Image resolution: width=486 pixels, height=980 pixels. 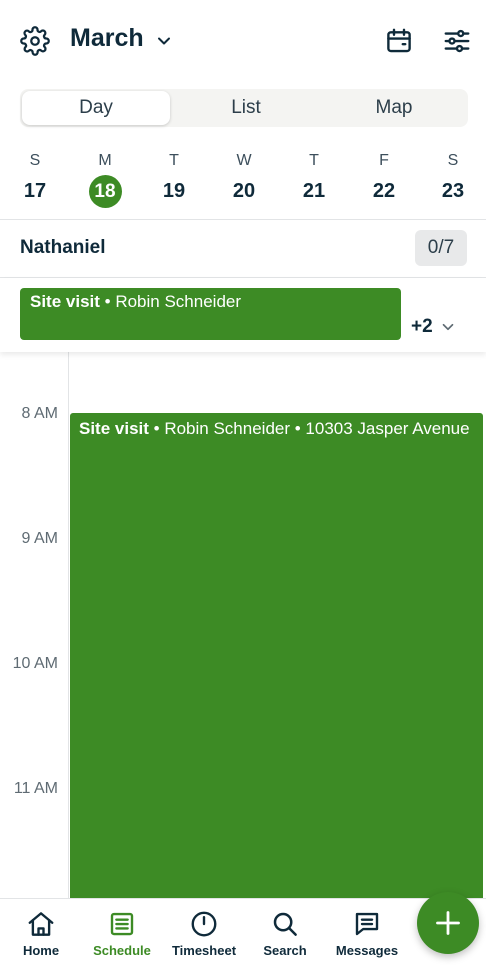 What do you see at coordinates (314, 191) in the screenshot?
I see `day-number: 21` at bounding box center [314, 191].